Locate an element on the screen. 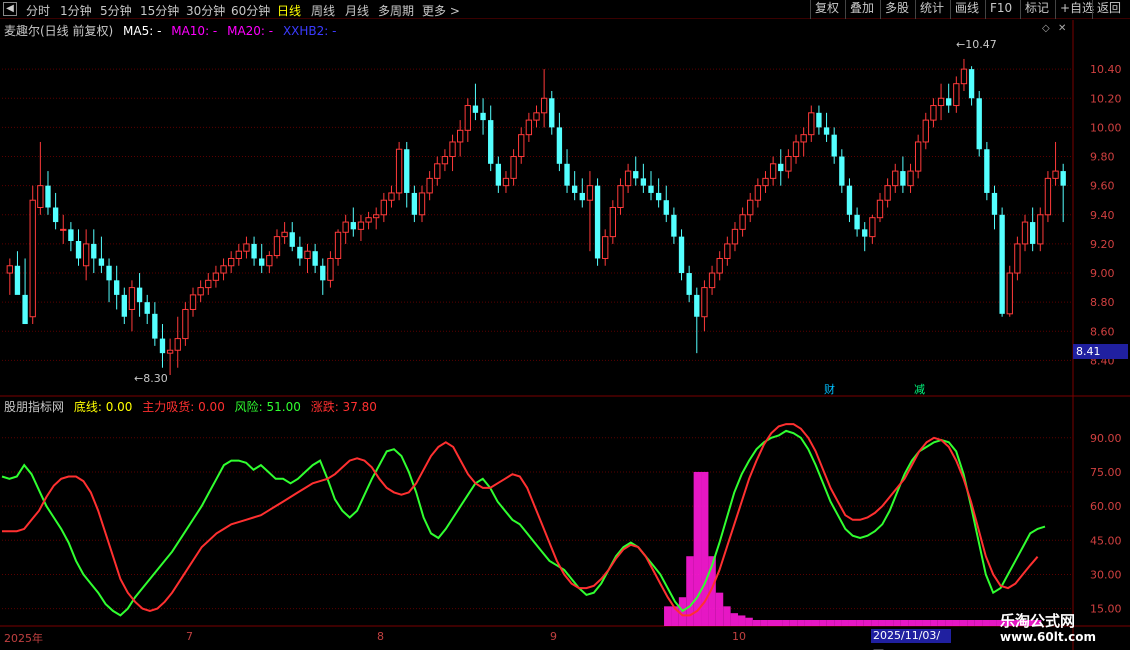 This screenshot has width=1130, height=650. y-tick-label: 15.00 is located at coordinates (1106, 609).